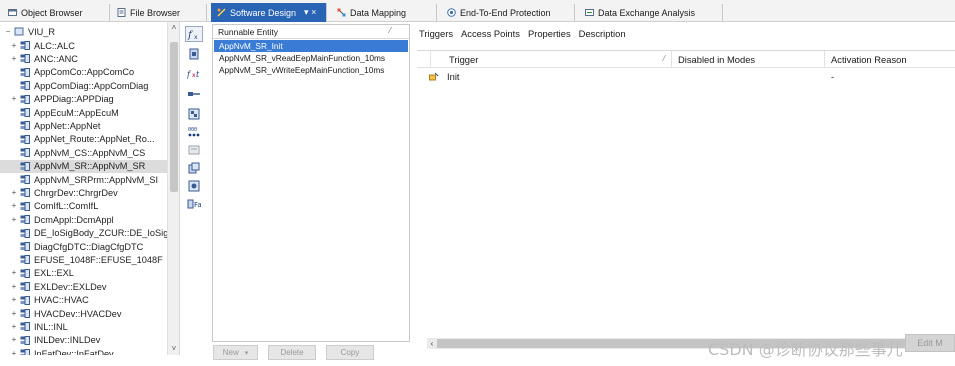  Describe the element at coordinates (194, 34) in the screenshot. I see `runnable-fx-button: fx` at that location.